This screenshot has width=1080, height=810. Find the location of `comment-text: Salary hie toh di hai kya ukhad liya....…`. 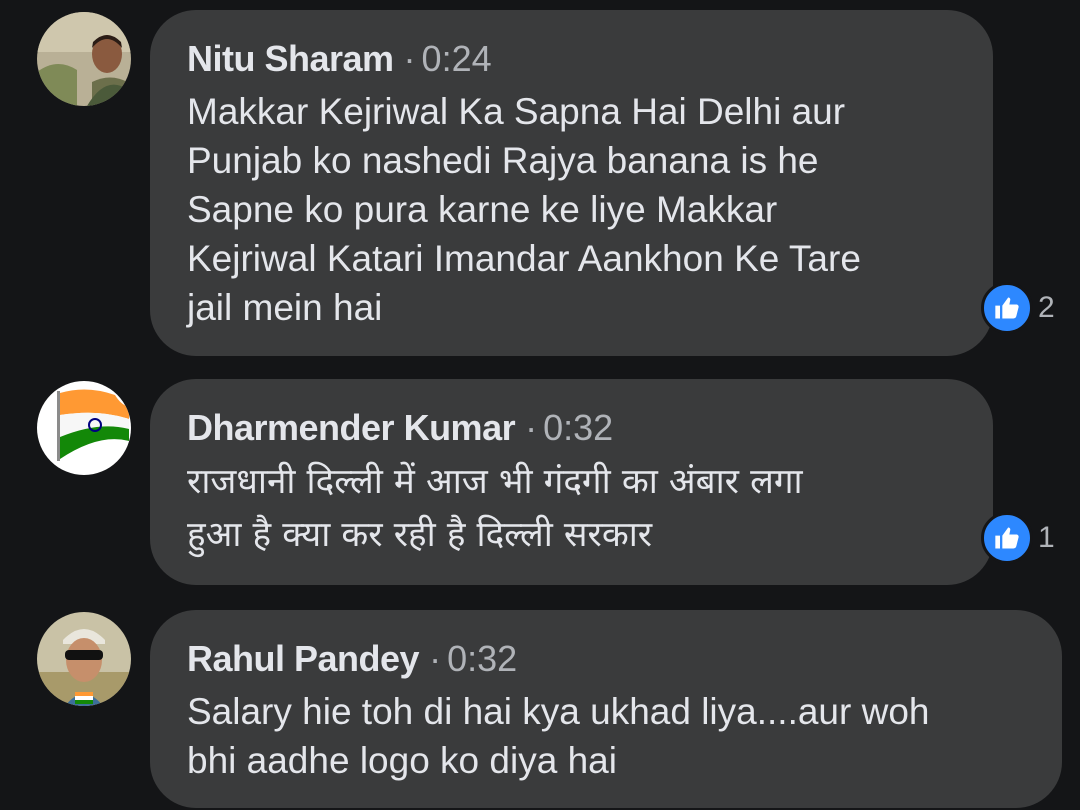

comment-text: Salary hie toh di hai kya ukhad liya....… is located at coordinates (558, 736).